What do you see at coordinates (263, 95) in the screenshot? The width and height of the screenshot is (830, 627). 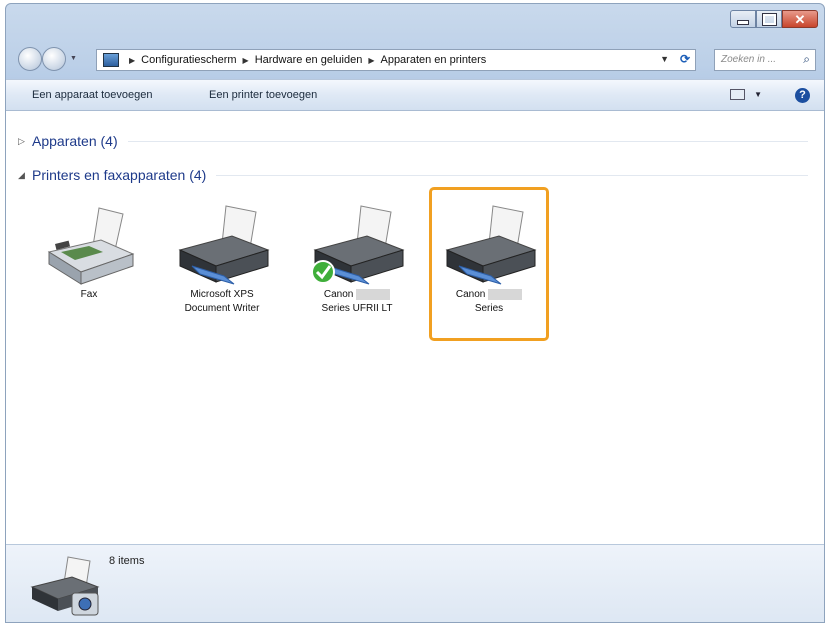 I see `add-printer-button: Een printer toevoegen` at bounding box center [263, 95].